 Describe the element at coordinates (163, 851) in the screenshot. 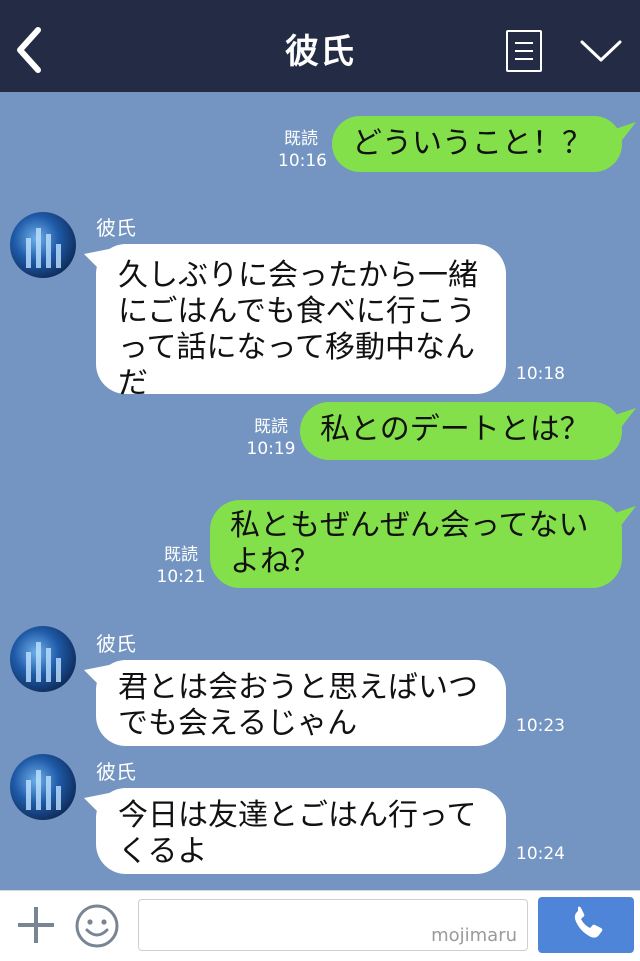

I see `message-text: くるよ` at that location.